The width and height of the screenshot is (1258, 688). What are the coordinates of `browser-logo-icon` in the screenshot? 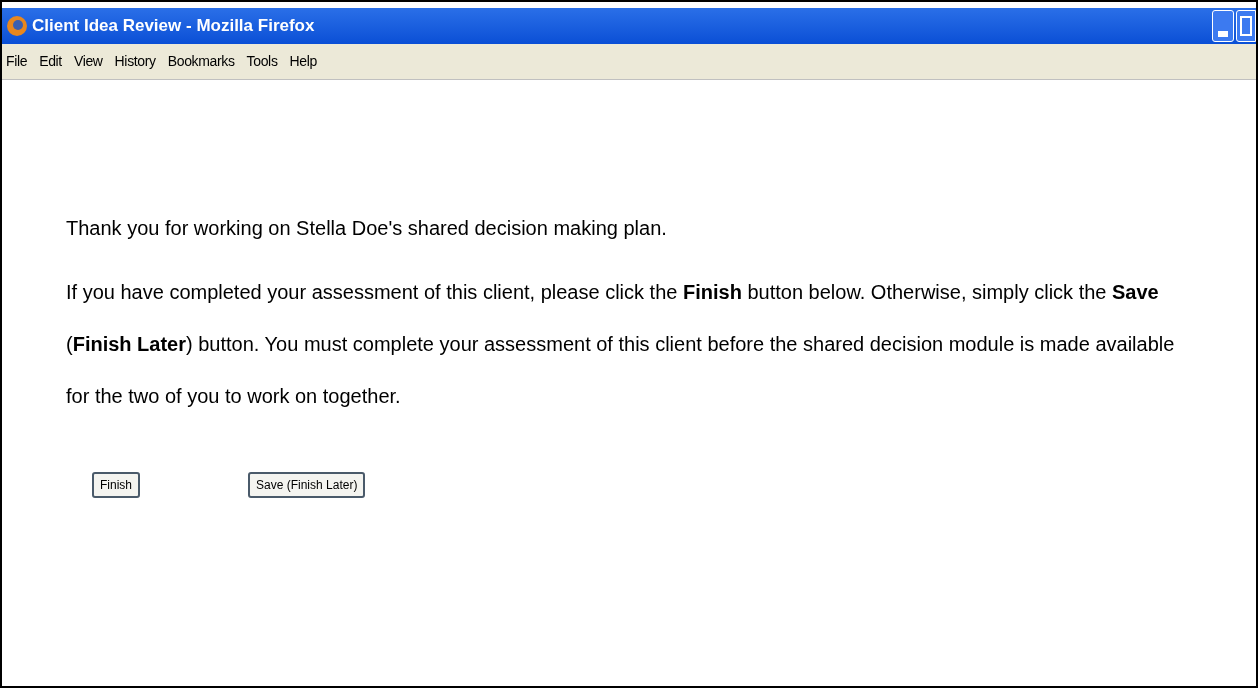 It's located at (17, 26).